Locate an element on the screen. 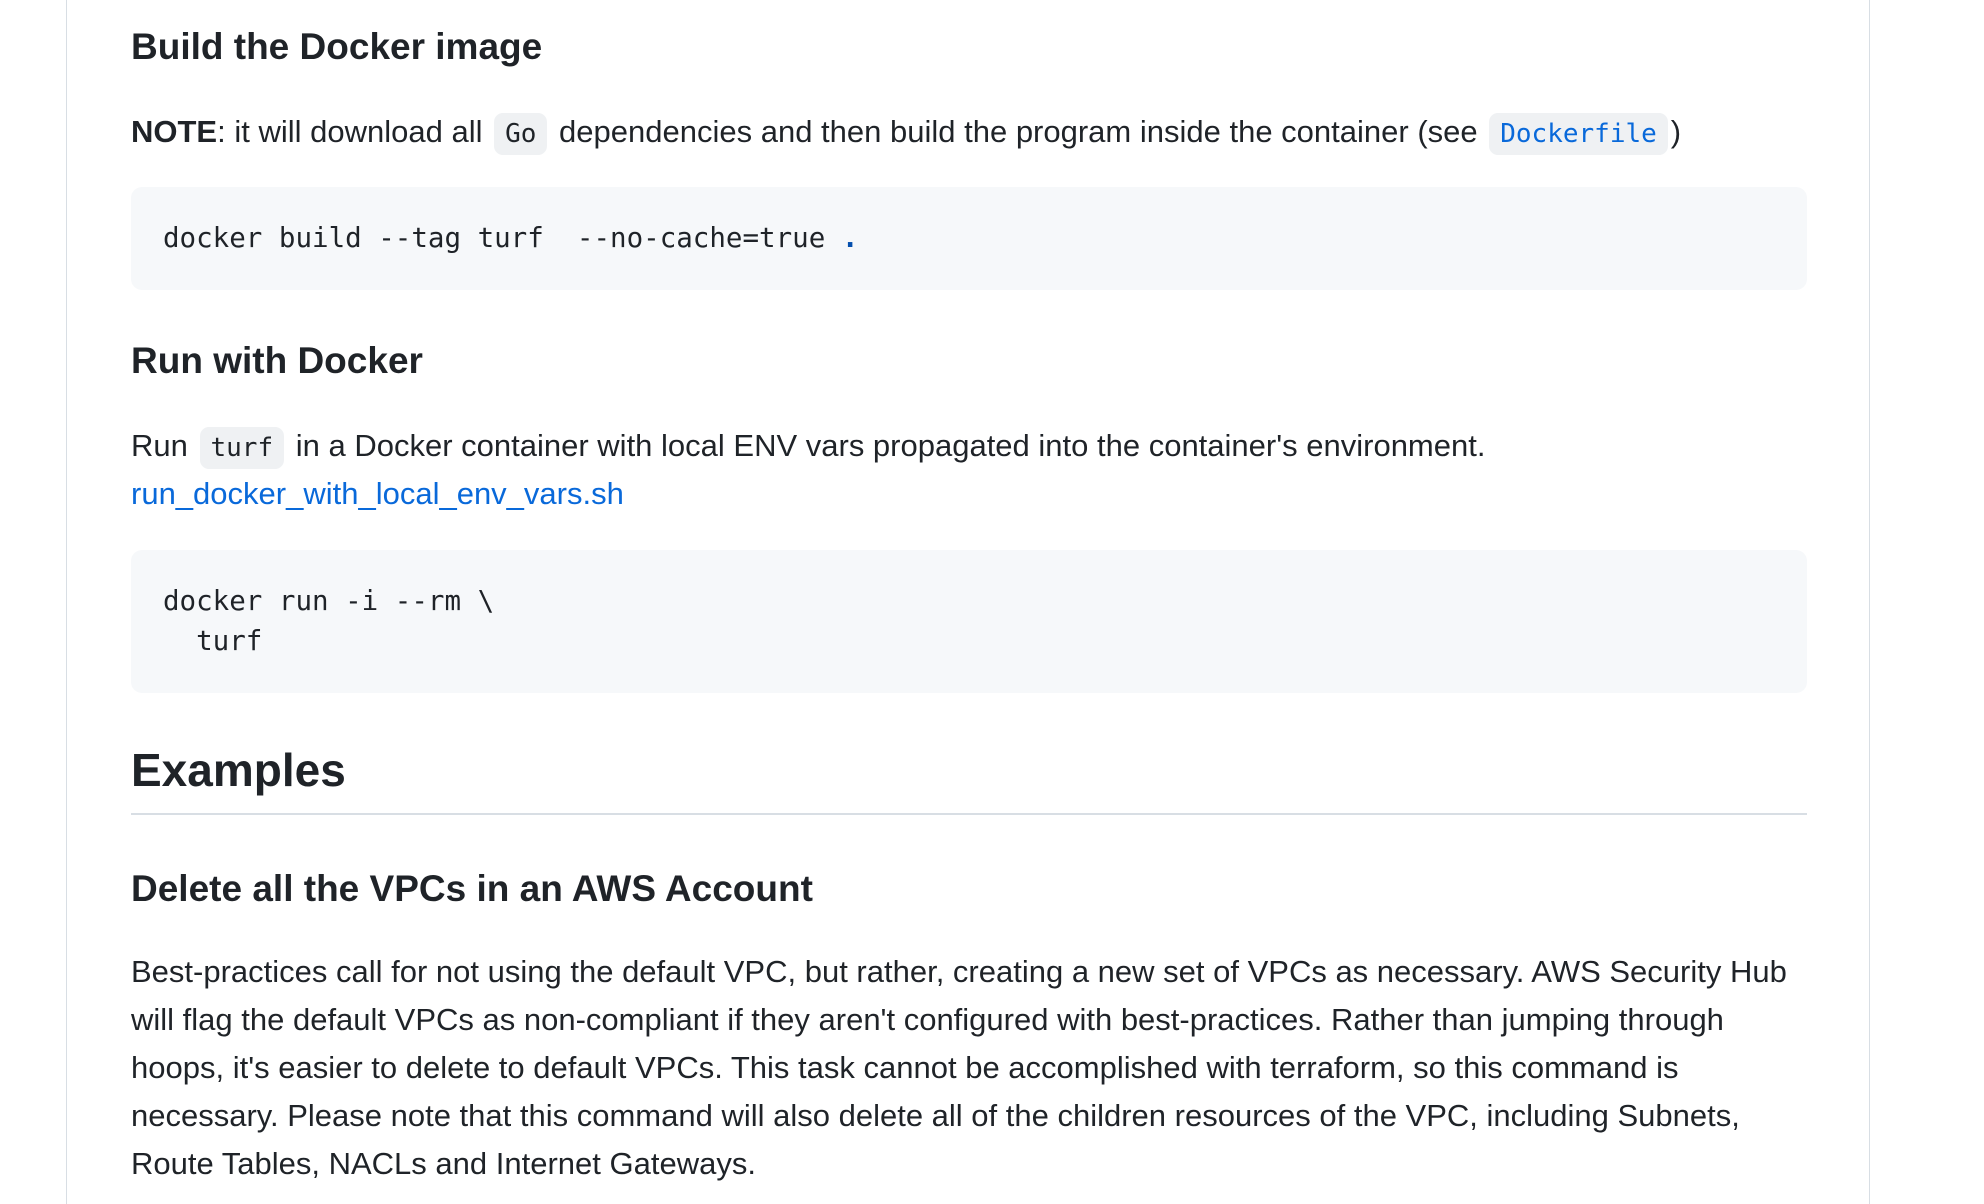  heading-build-docker-image: Build the Docker image is located at coordinates (337, 46).